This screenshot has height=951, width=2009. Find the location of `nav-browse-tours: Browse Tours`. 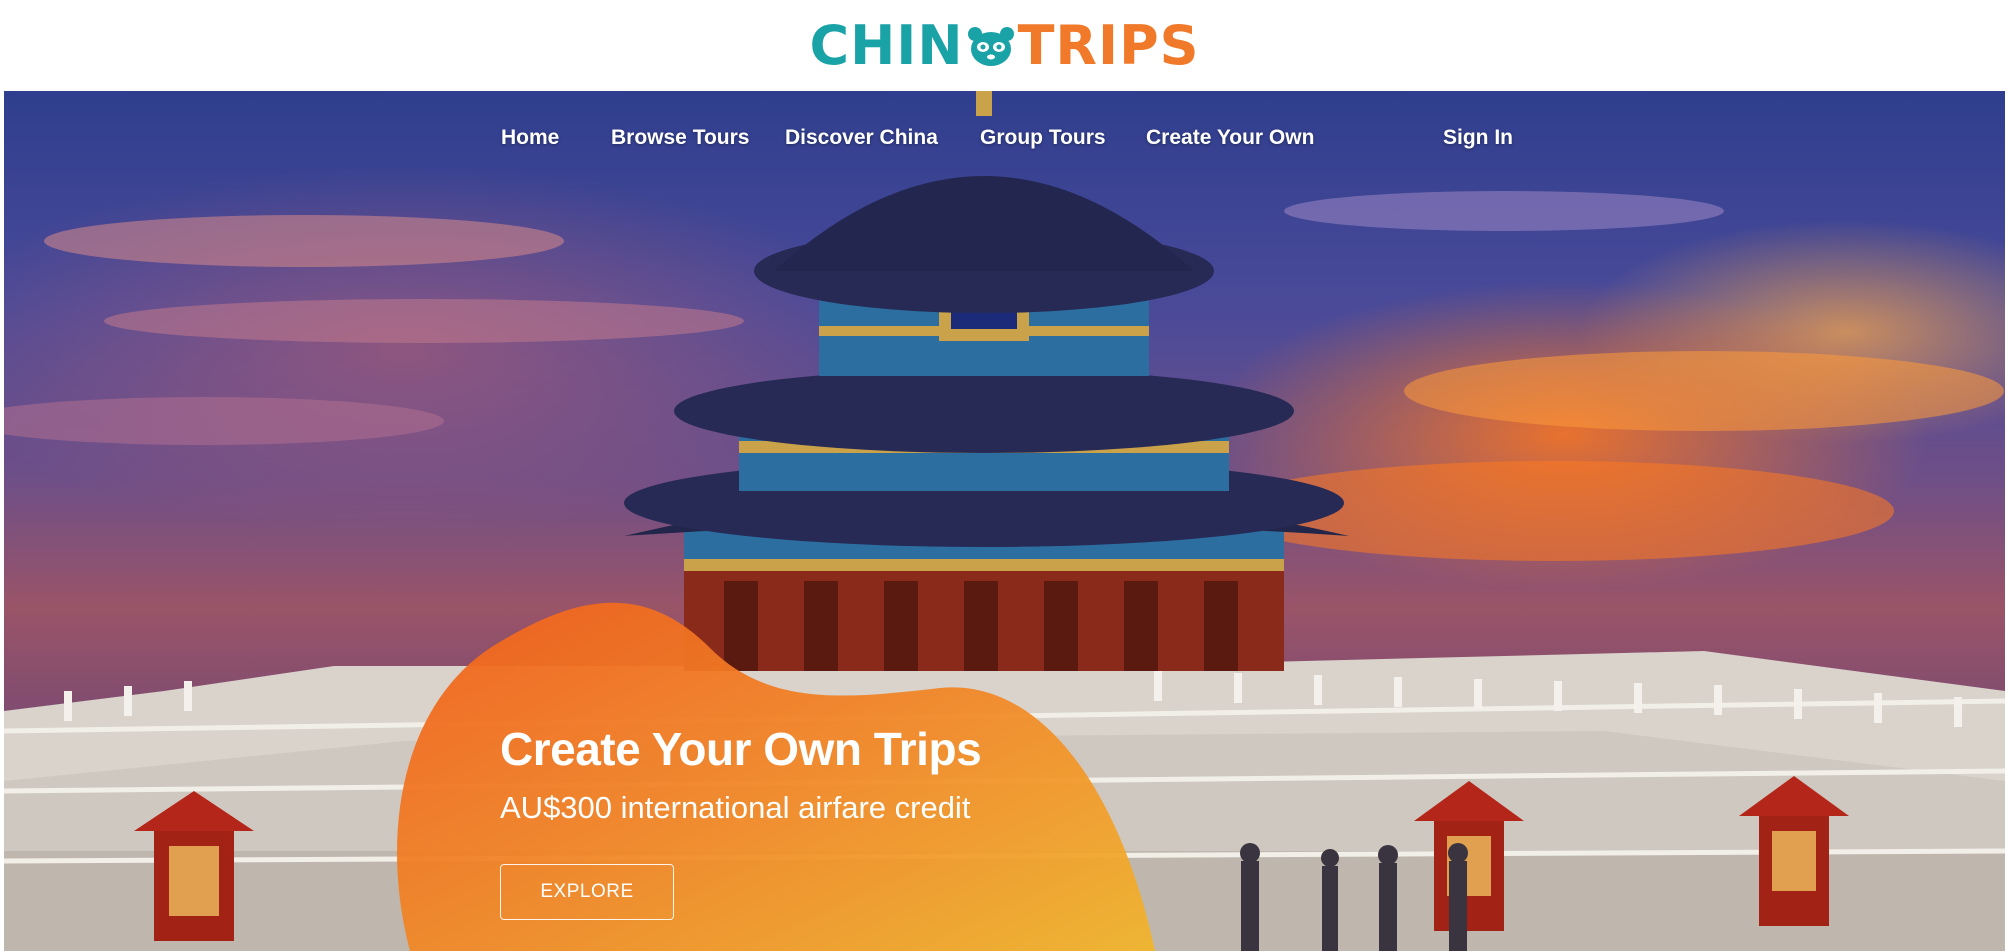

nav-browse-tours: Browse Tours is located at coordinates (680, 138).